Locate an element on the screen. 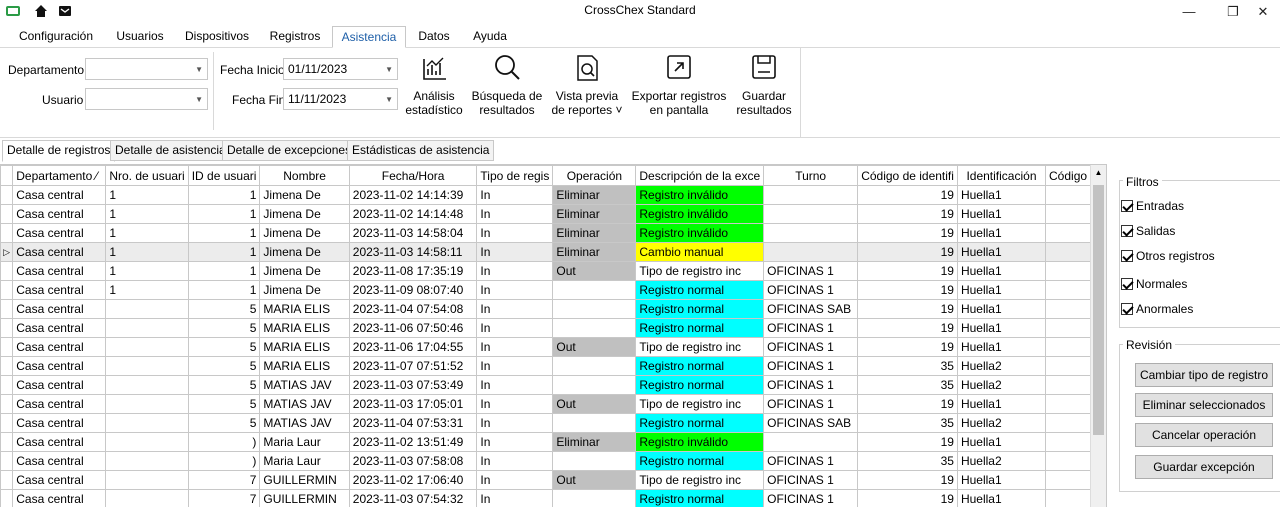 This screenshot has height=507, width=1280. table-cell-nombre: MARIA ELIS is located at coordinates (304, 347).